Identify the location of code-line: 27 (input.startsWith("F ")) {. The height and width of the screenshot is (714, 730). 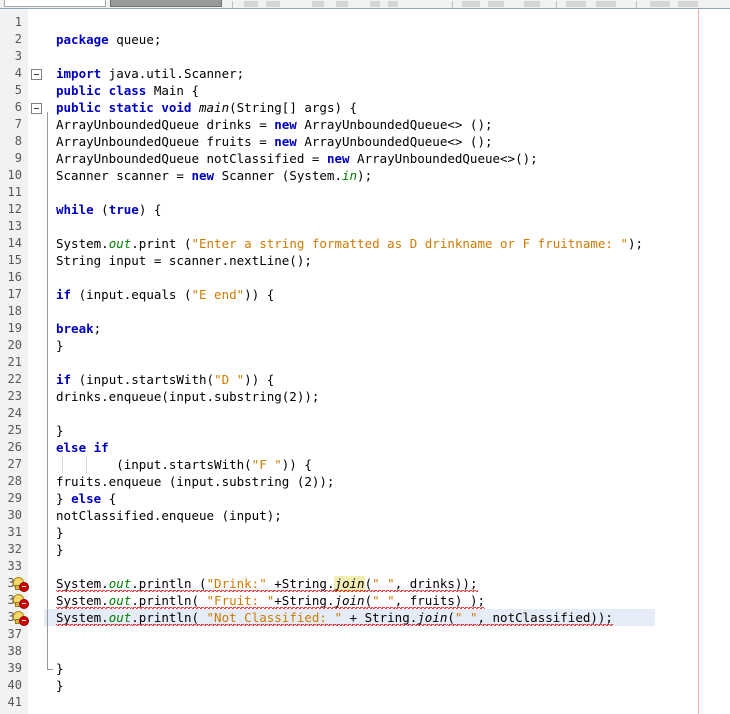
(365, 464).